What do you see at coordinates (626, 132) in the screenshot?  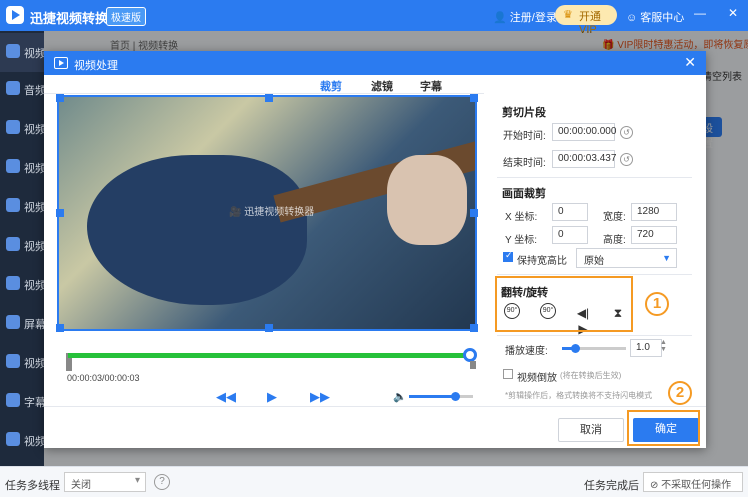 I see `reset-start-icon: ↺` at bounding box center [626, 132].